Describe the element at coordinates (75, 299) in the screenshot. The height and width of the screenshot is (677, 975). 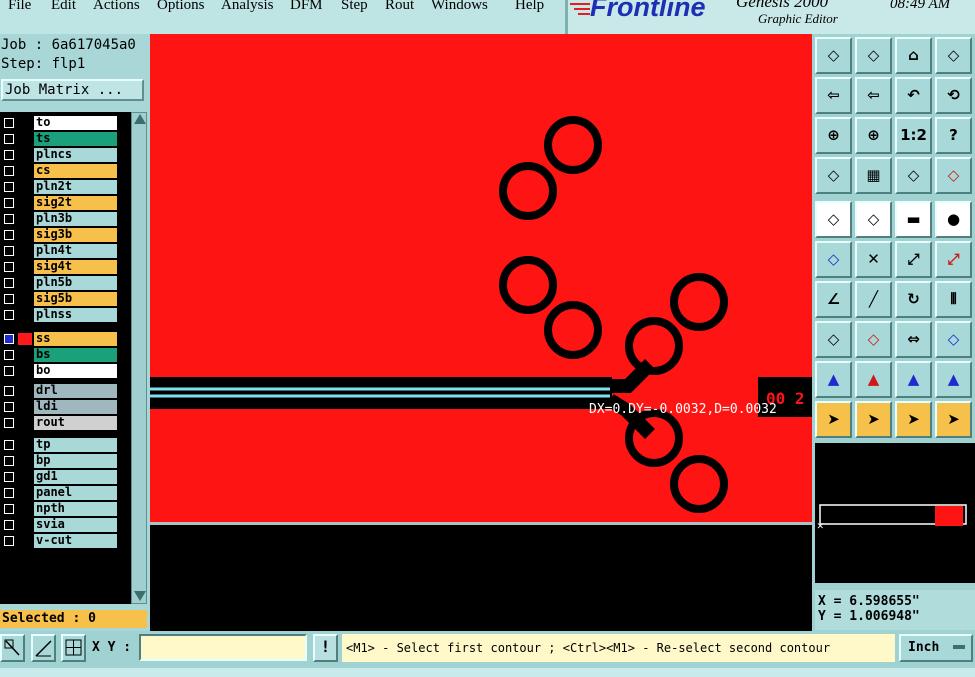
I see `layer-label: sig5b` at that location.